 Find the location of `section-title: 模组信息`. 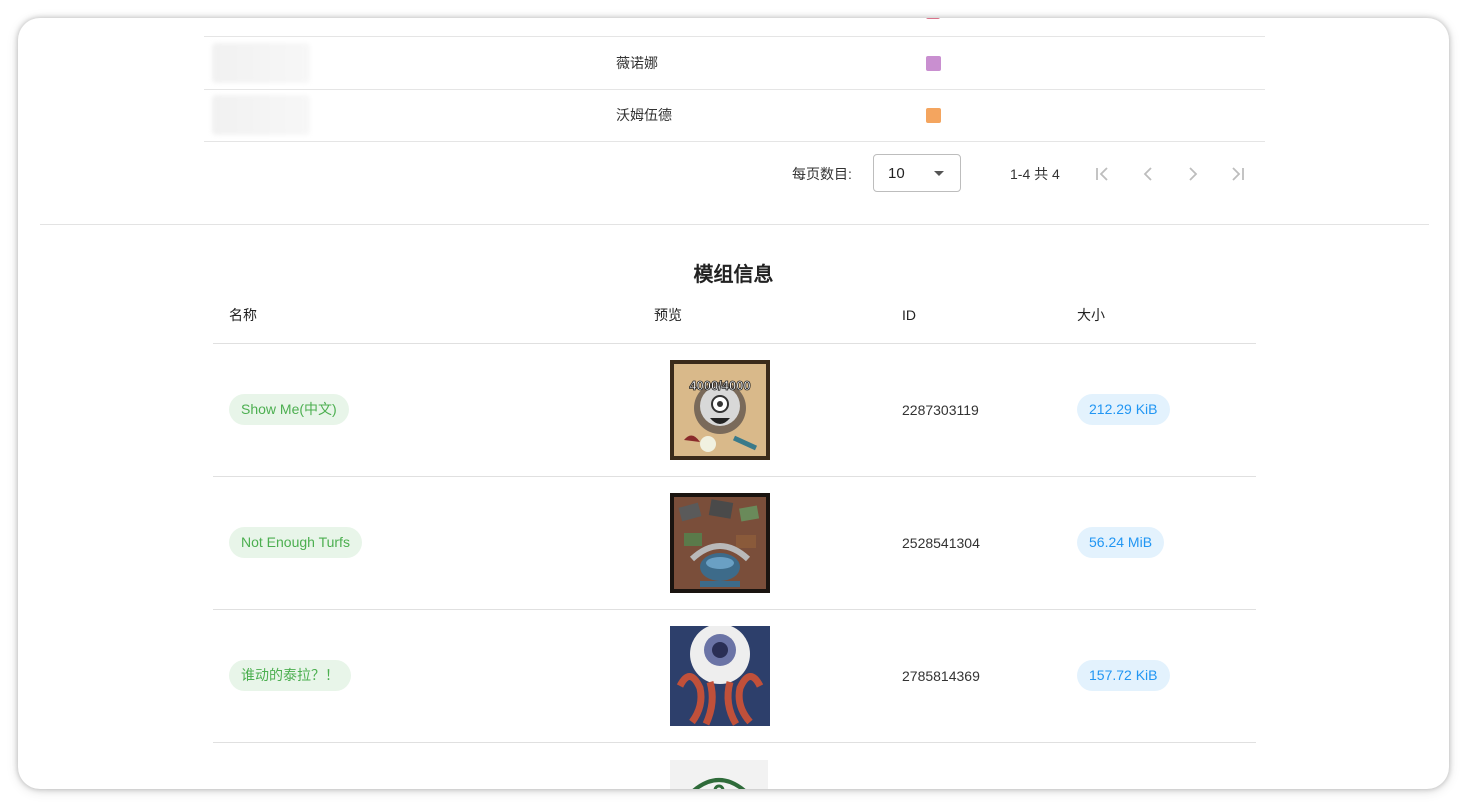

section-title: 模组信息 is located at coordinates (733, 275).